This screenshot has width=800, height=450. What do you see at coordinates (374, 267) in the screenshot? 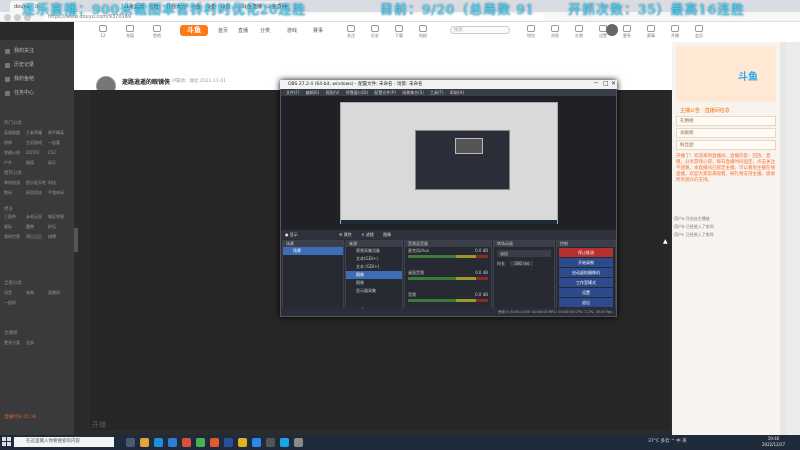
I see `source-item: 文本 (GDI+)` at bounding box center [374, 267].